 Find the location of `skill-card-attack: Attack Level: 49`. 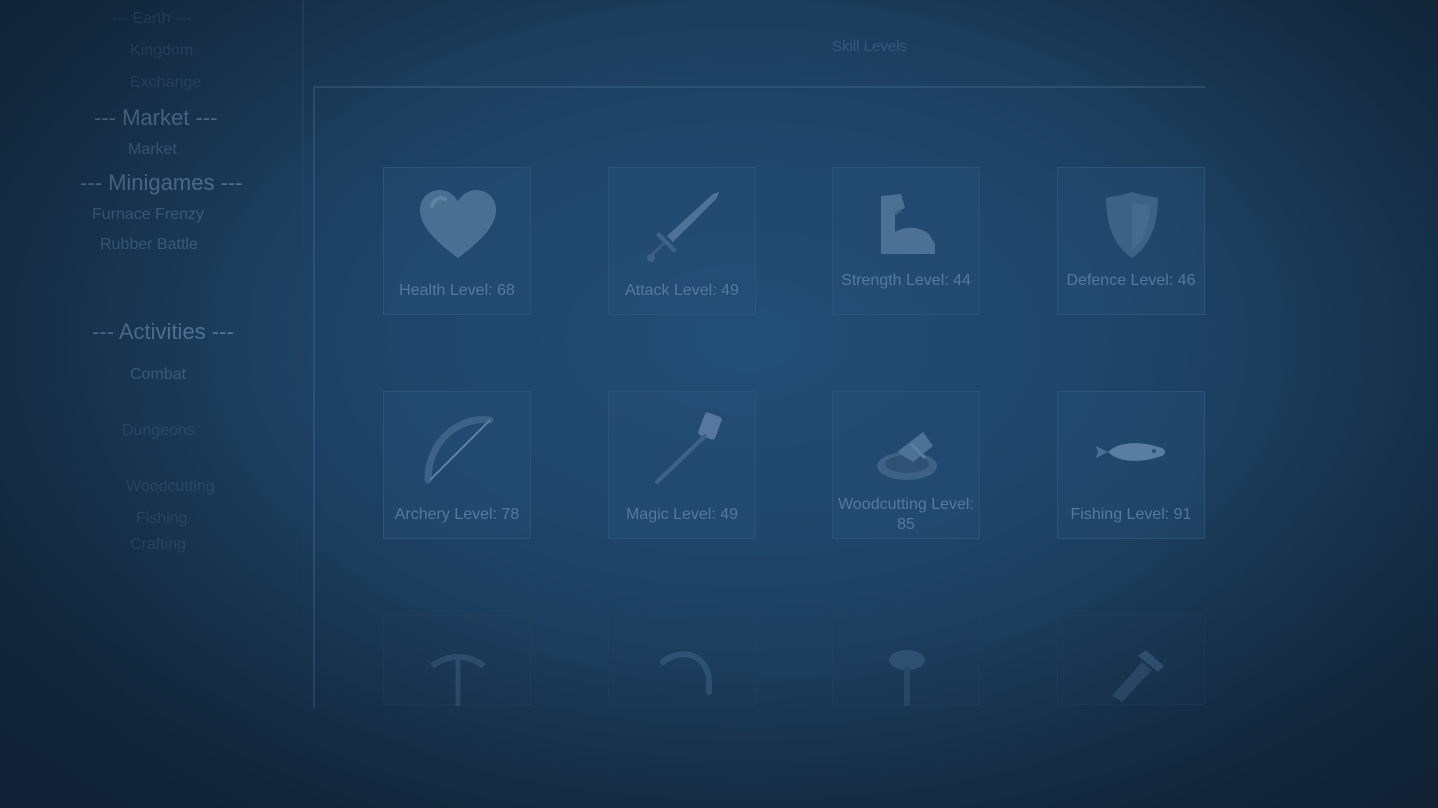

skill-card-attack: Attack Level: 49 is located at coordinates (682, 241).